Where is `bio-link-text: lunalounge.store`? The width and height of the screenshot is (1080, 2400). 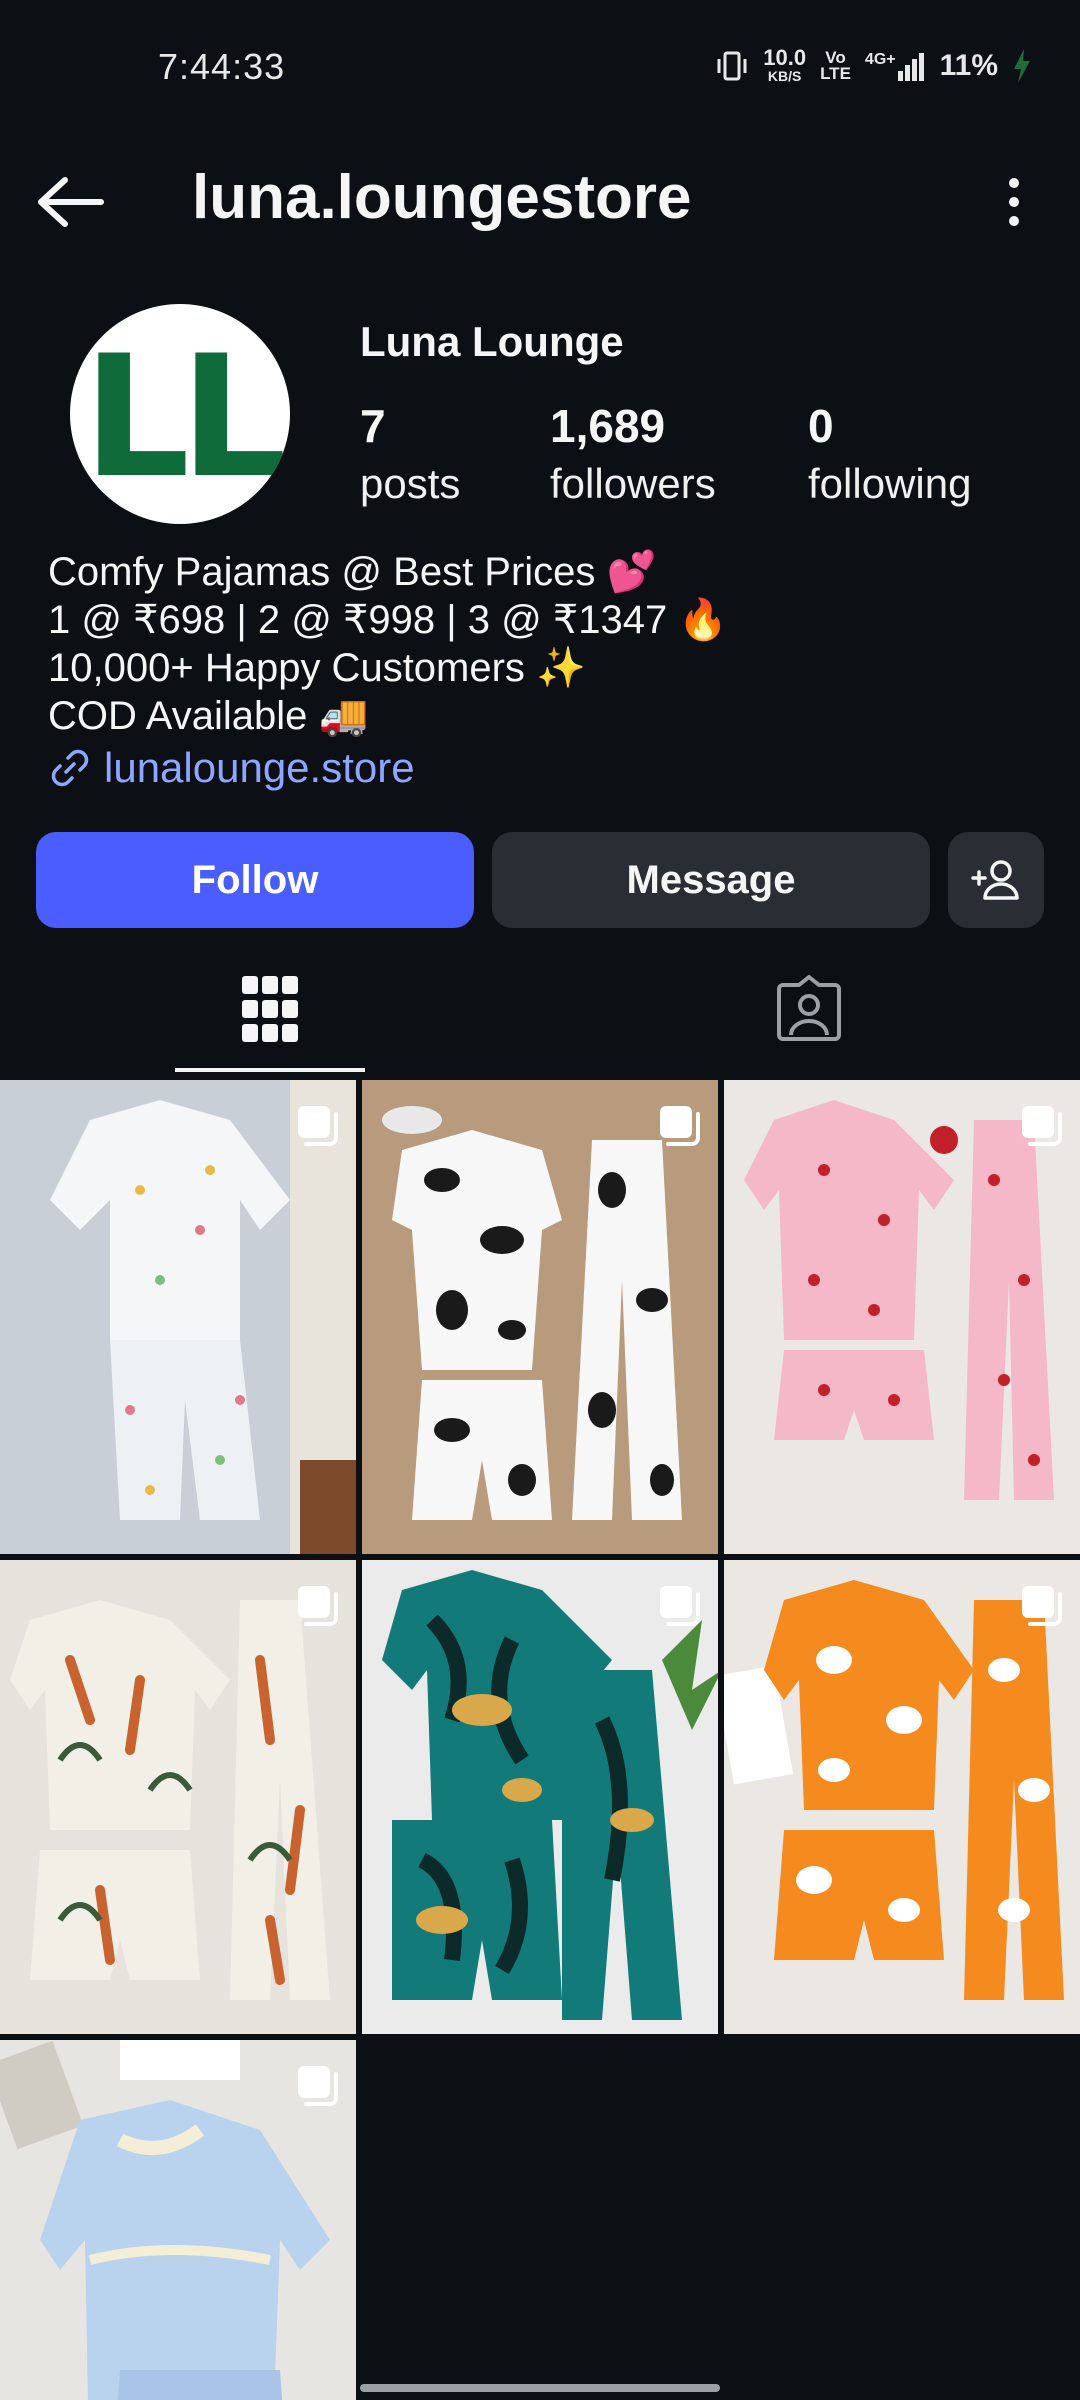 bio-link-text: lunalounge.store is located at coordinates (259, 767).